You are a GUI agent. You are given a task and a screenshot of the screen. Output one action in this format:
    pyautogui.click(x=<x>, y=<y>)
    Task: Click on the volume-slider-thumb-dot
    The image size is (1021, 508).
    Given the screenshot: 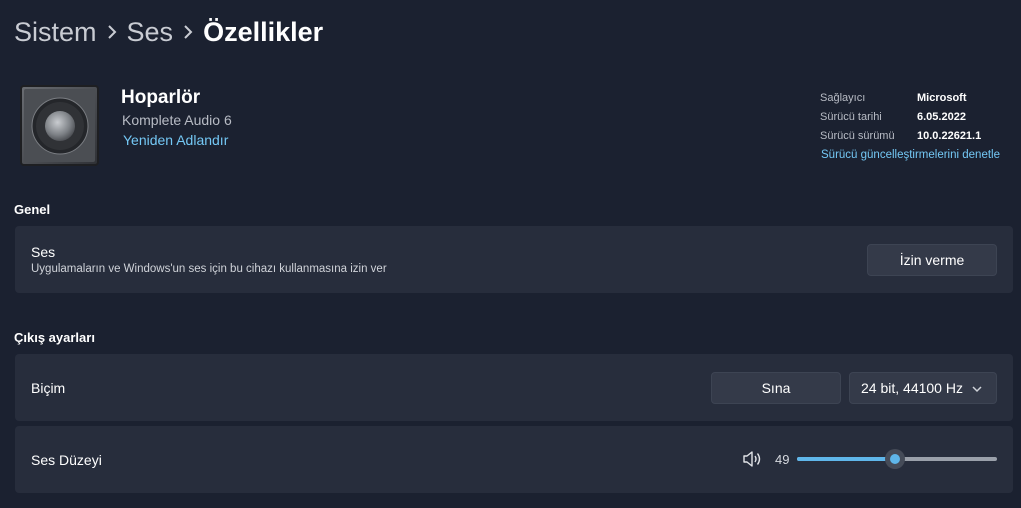 What is the action you would take?
    pyautogui.click(x=895, y=459)
    